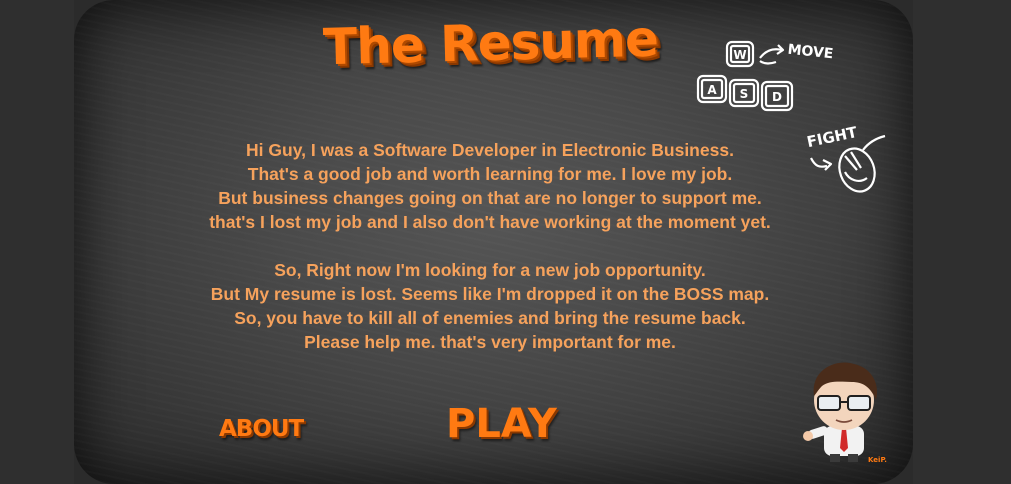  Describe the element at coordinates (845, 413) in the screenshot. I see `player-character: KeiP.` at that location.